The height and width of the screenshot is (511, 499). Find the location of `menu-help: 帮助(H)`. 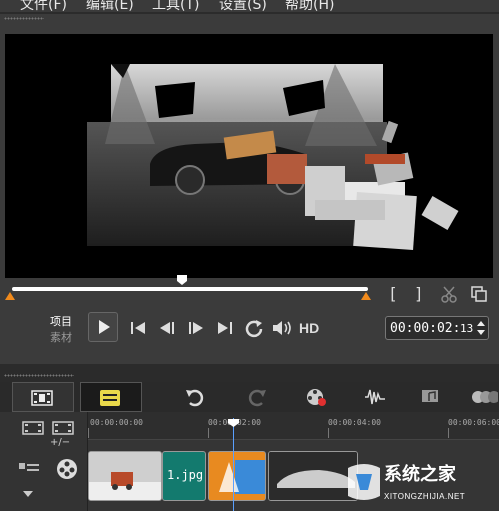

menu-help: 帮助(H) is located at coordinates (309, 6).